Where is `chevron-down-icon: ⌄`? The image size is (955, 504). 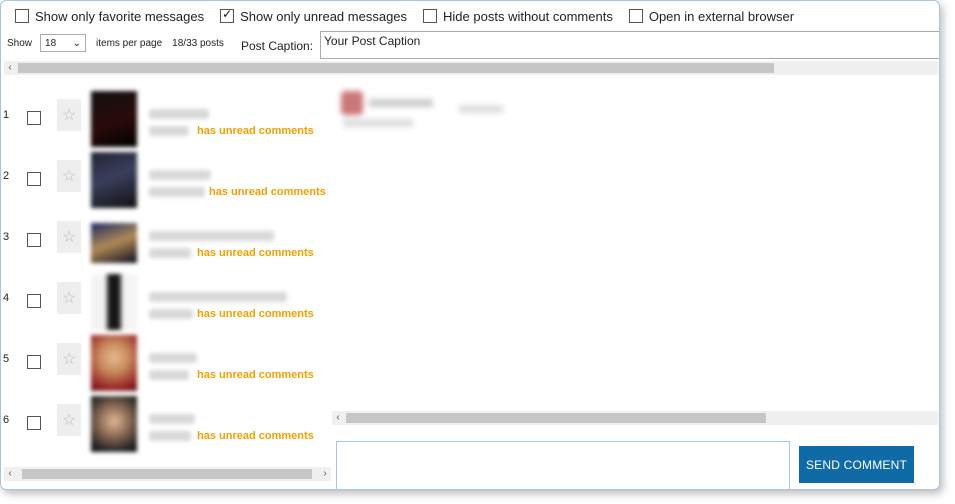 chevron-down-icon: ⌄ is located at coordinates (77, 43).